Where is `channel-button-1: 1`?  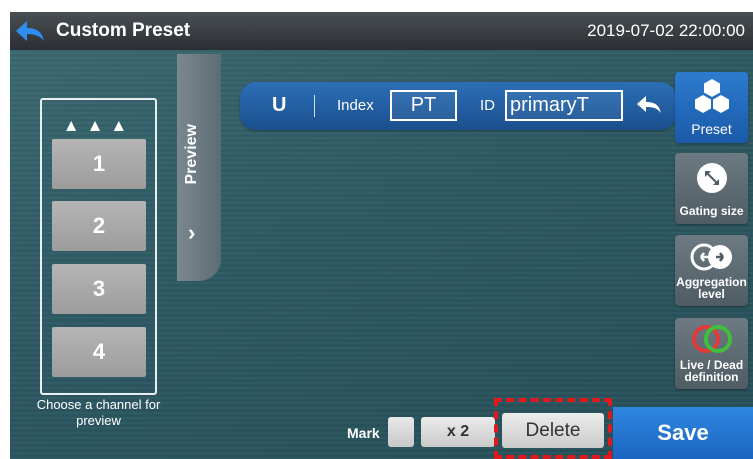 channel-button-1: 1 is located at coordinates (99, 164).